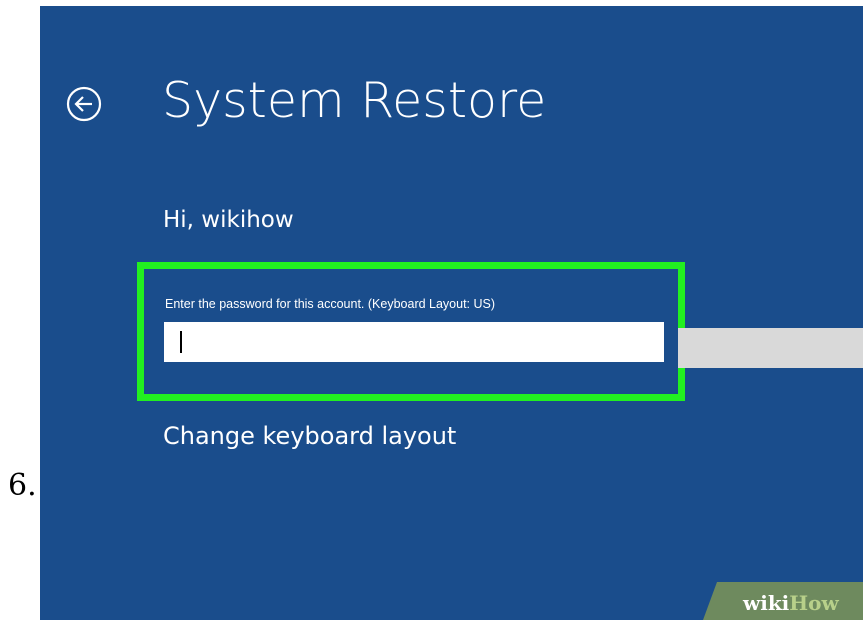 Image resolution: width=863 pixels, height=620 pixels. I want to click on watermark-how-text: How, so click(814, 603).